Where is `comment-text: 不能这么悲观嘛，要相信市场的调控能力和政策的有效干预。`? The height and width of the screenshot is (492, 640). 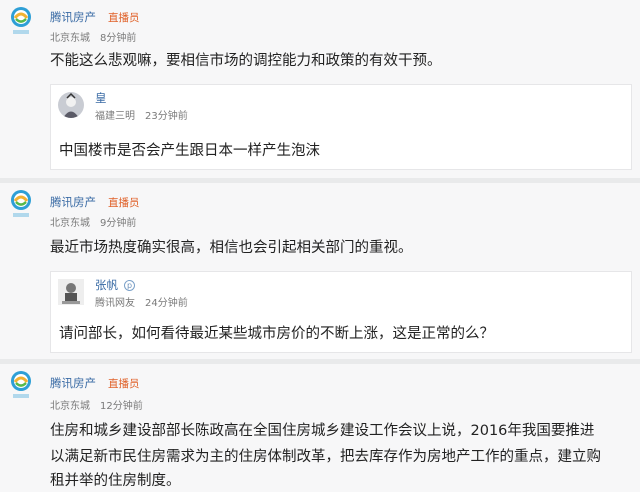
comment-text: 不能这么悲观嘛，要相信市场的调控能力和政策的有效干预。 is located at coordinates (246, 61).